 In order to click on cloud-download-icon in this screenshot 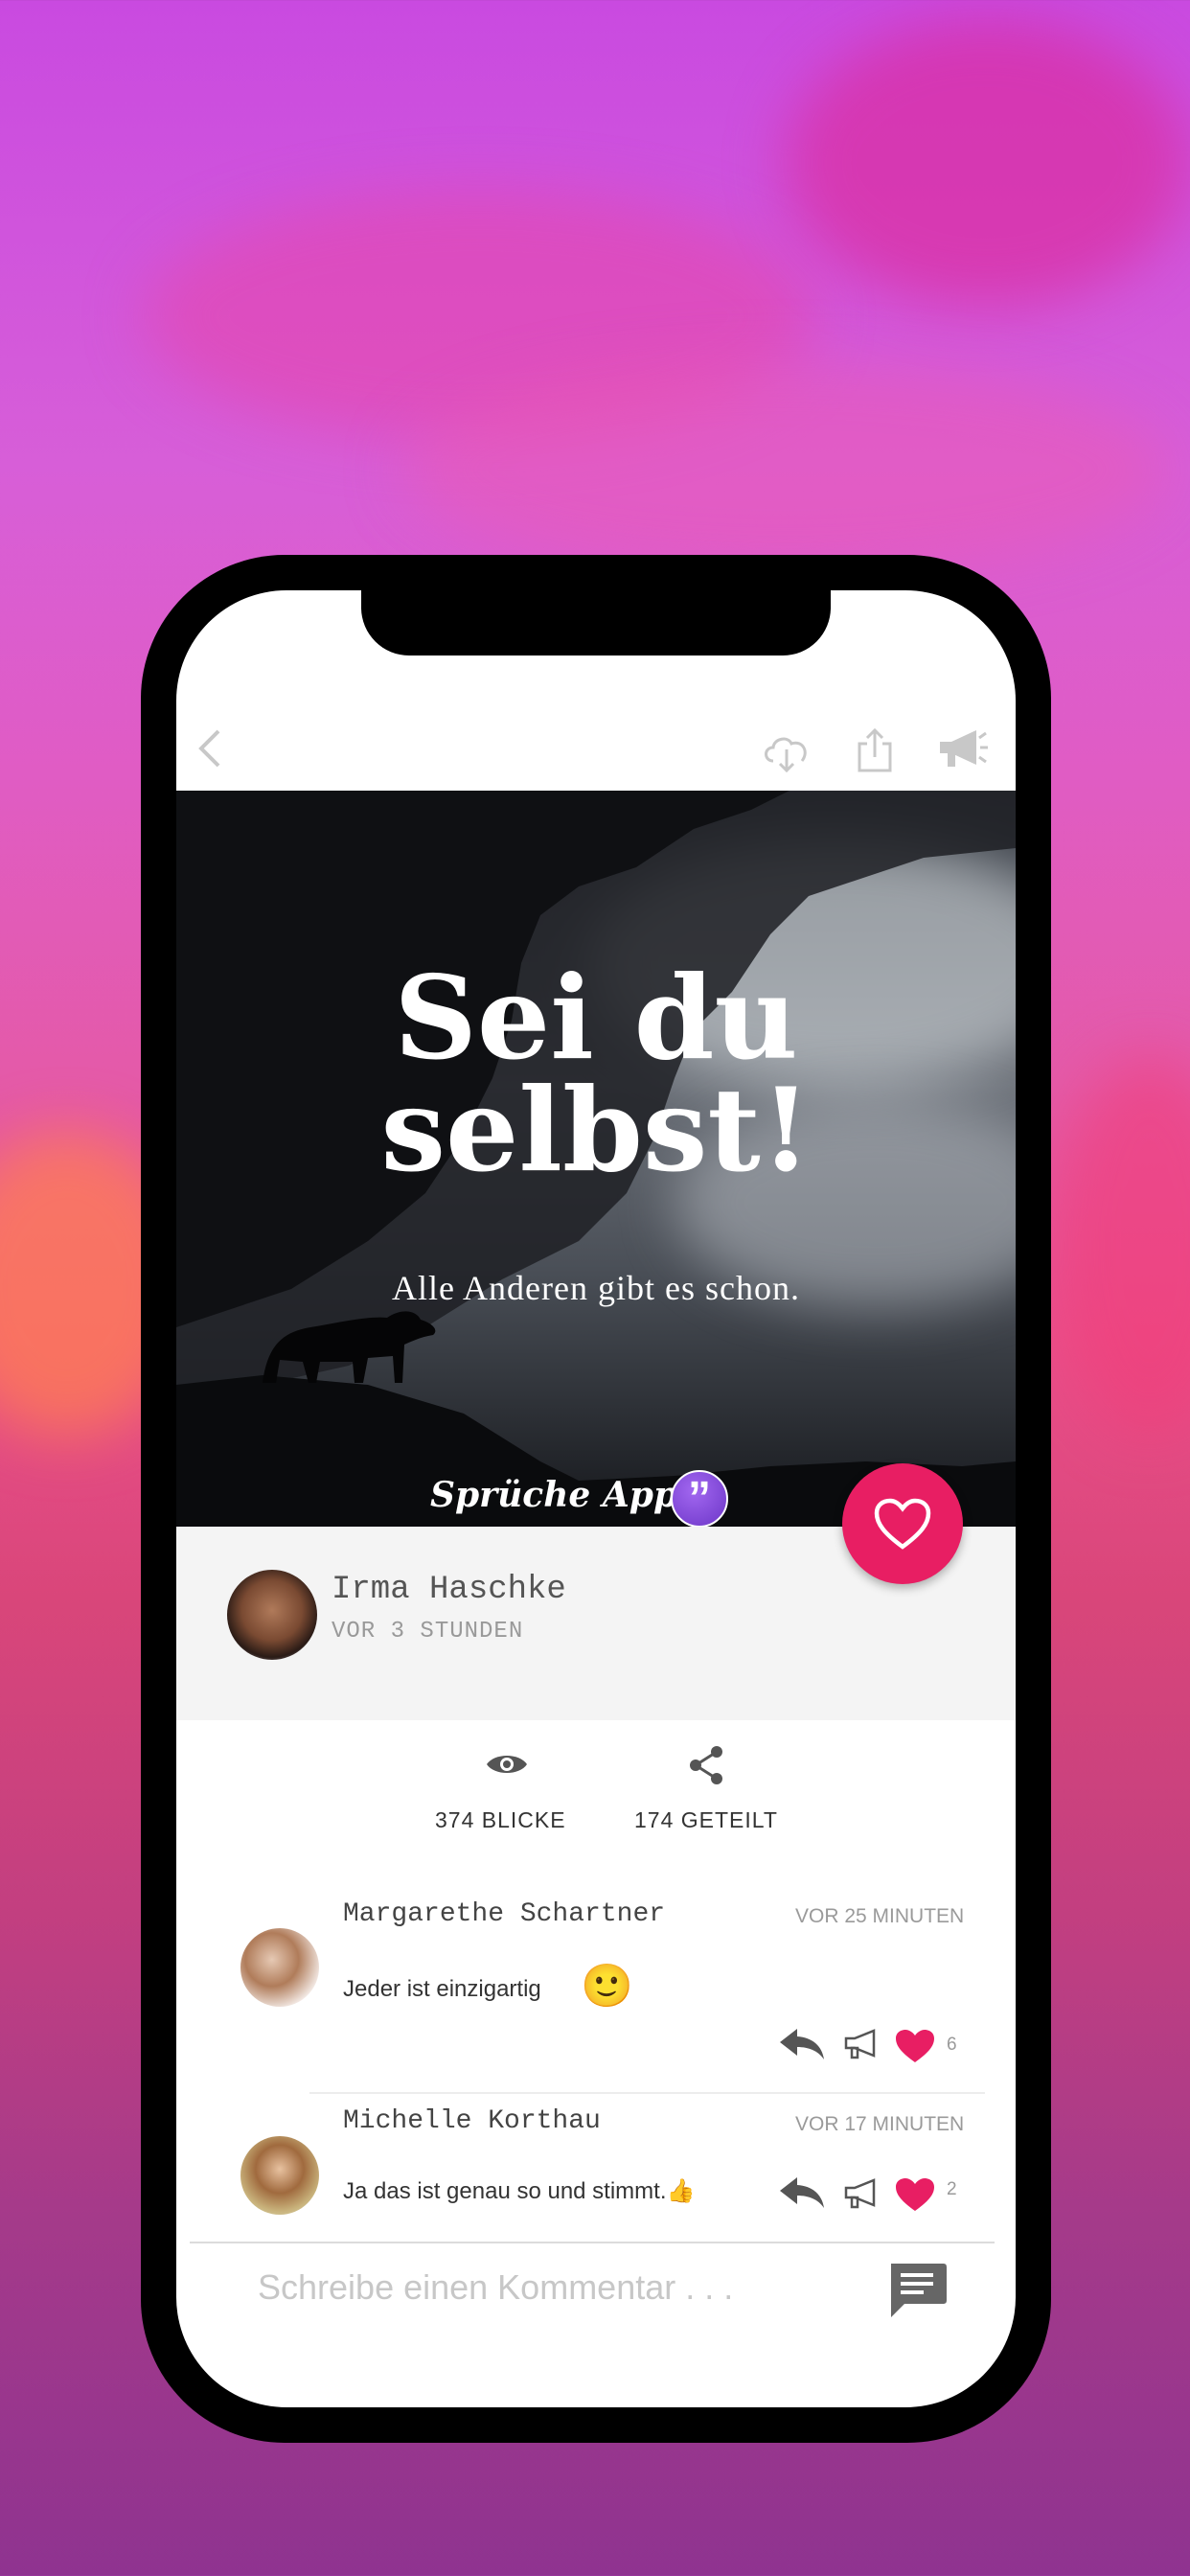, I will do `click(787, 751)`.